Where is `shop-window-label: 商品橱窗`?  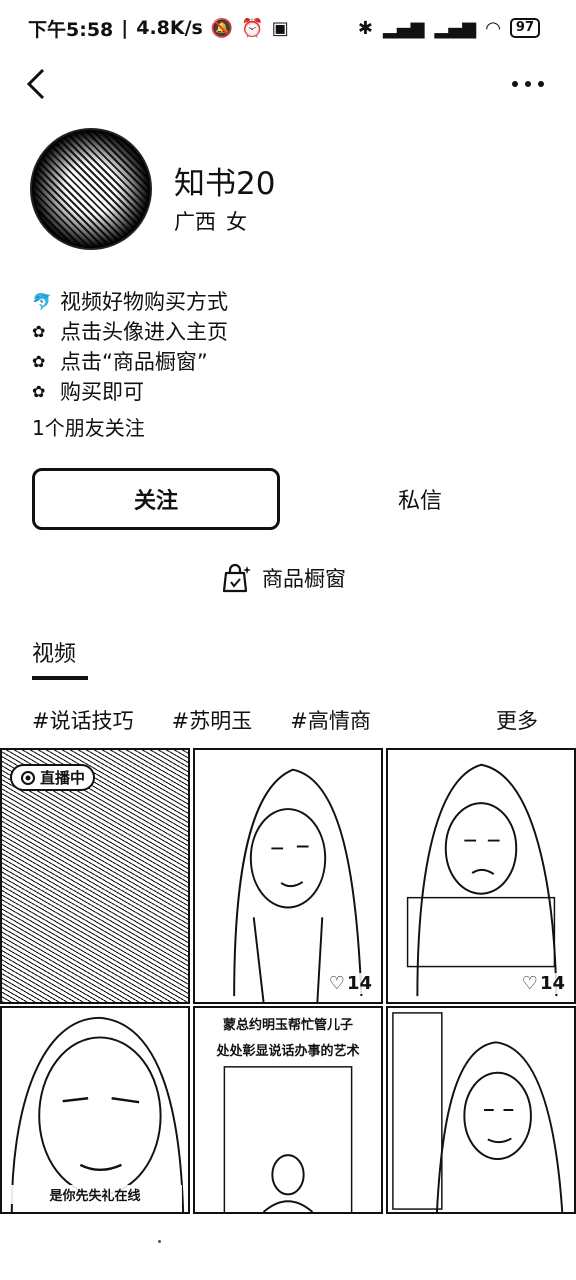 shop-window-label: 商品橱窗 is located at coordinates (304, 579).